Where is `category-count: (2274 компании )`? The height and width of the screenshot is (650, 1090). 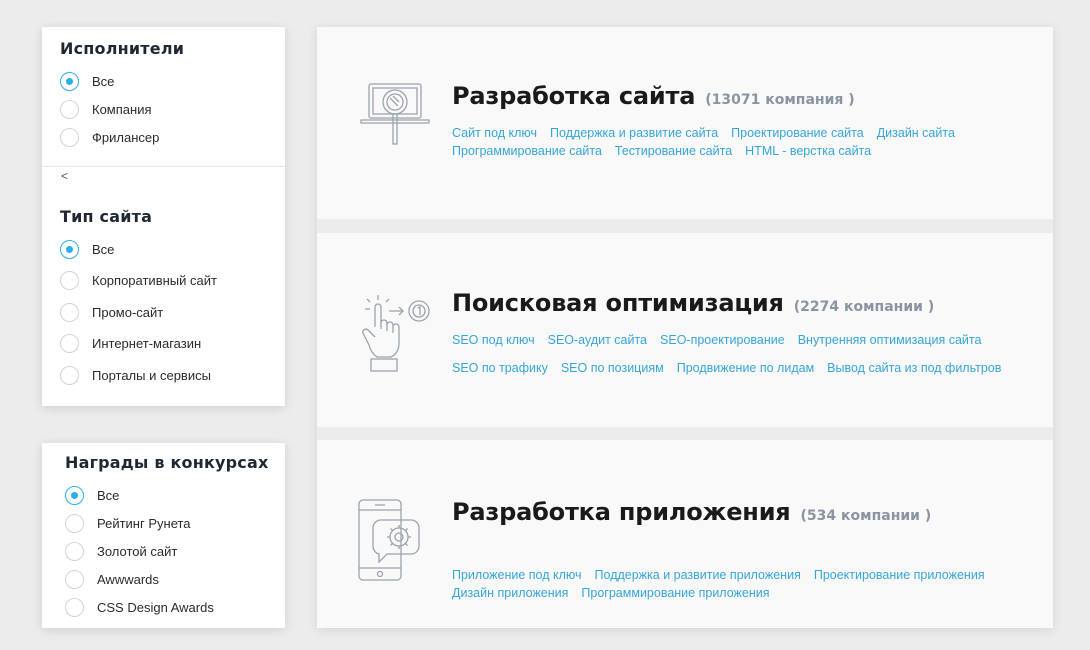 category-count: (2274 компании ) is located at coordinates (864, 307).